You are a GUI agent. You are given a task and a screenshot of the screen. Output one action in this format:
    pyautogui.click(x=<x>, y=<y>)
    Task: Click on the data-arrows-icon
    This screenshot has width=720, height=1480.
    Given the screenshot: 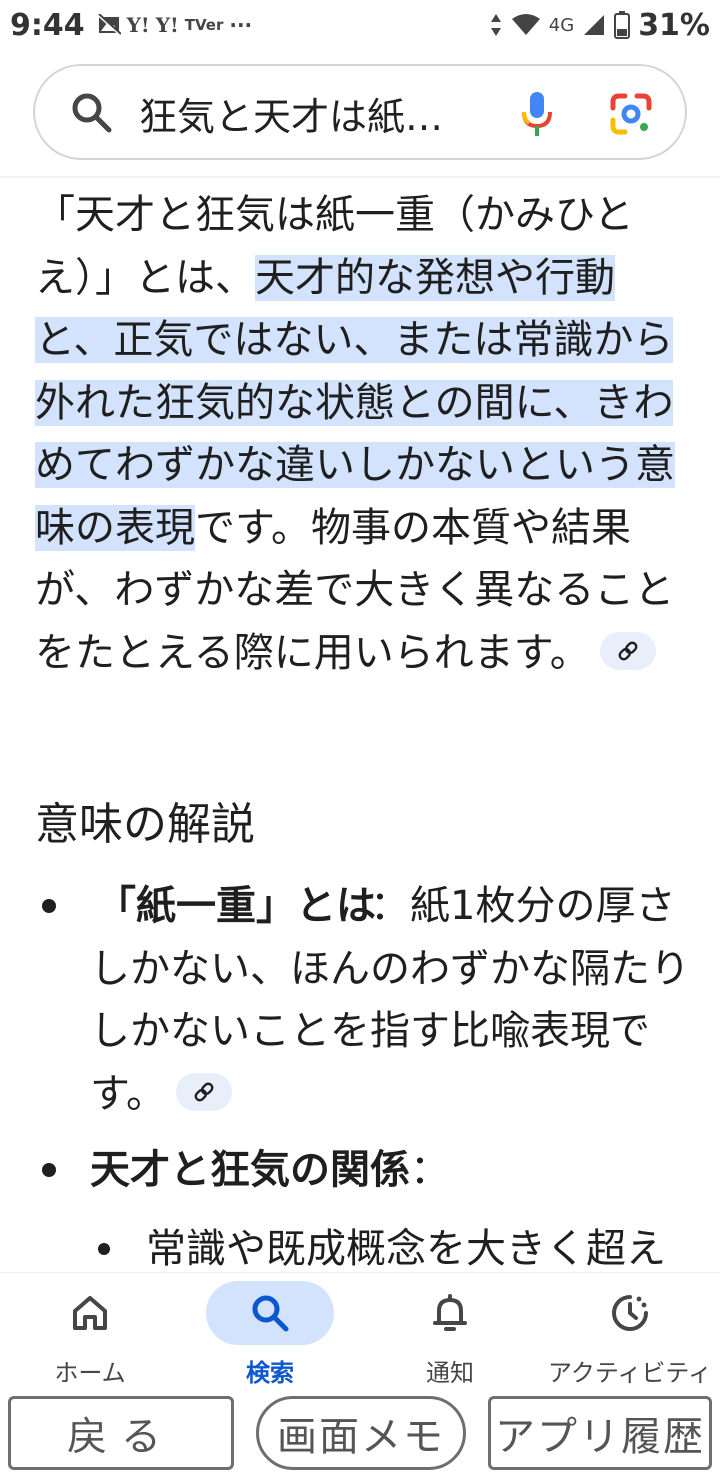 What is the action you would take?
    pyautogui.click(x=495, y=25)
    